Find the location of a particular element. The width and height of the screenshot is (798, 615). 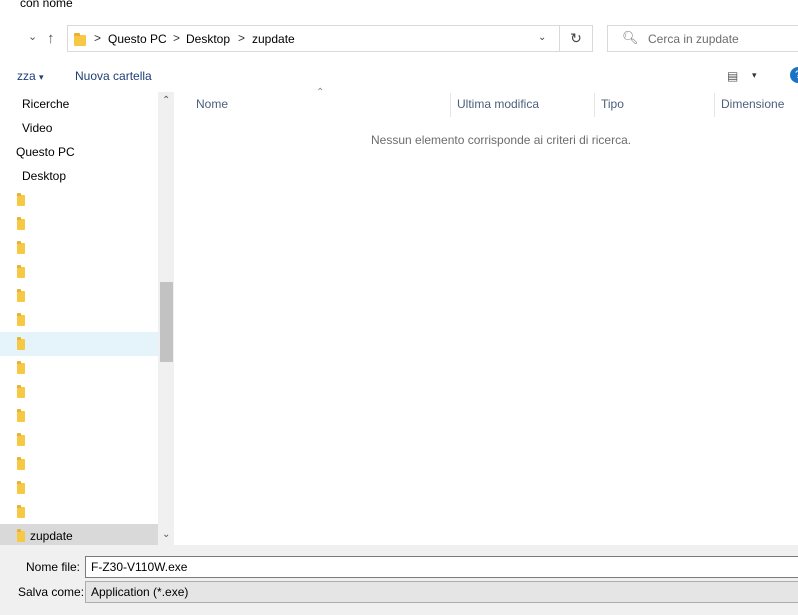

sort-ascending-icon: ⌃ is located at coordinates (320, 92).